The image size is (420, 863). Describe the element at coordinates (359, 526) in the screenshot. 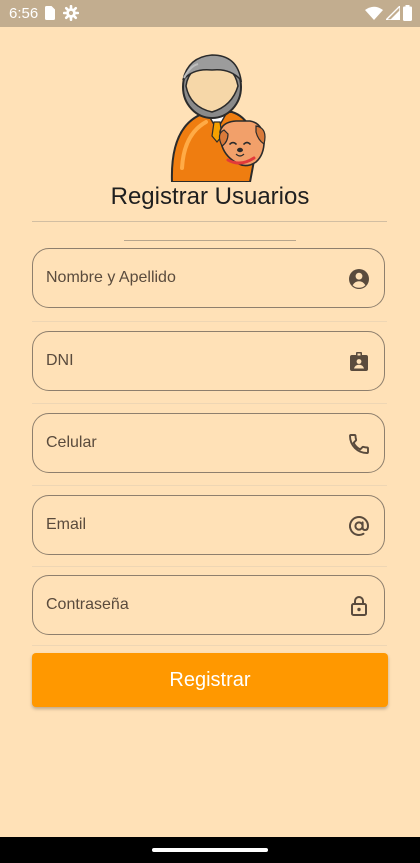

I see `at-sign-icon` at that location.